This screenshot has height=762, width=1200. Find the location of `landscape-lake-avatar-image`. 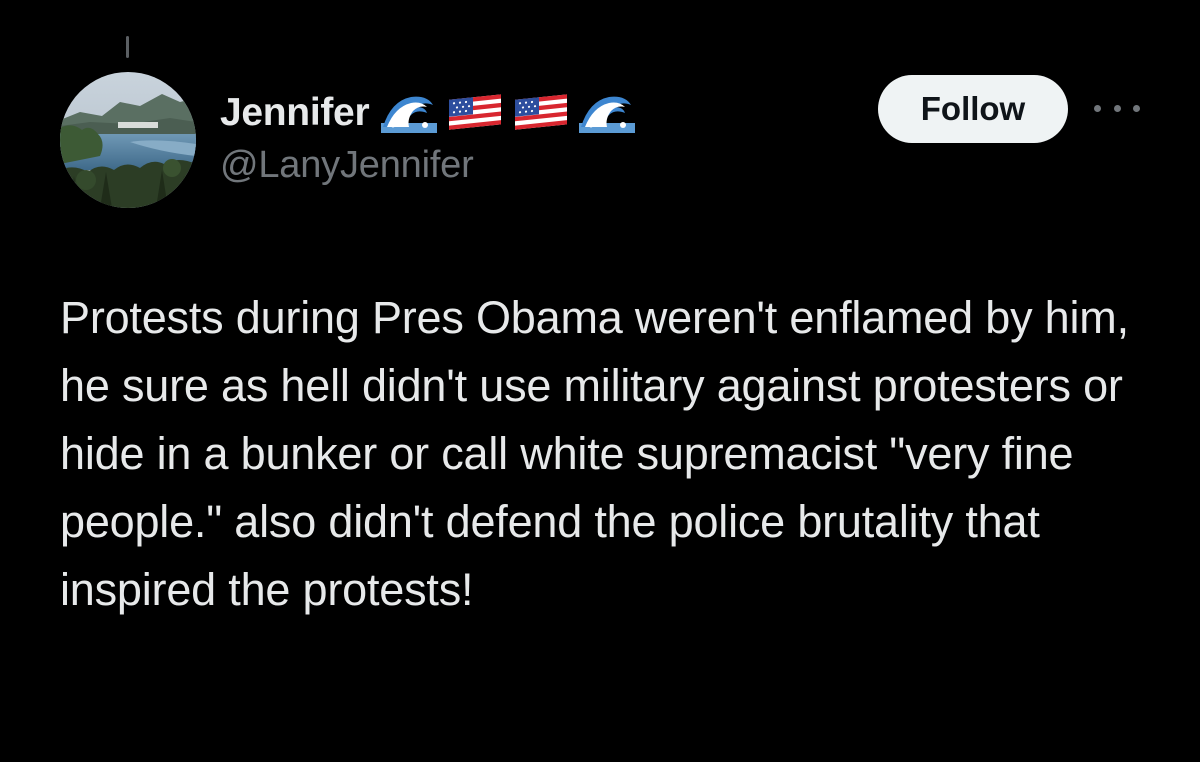

landscape-lake-avatar-image is located at coordinates (128, 140).